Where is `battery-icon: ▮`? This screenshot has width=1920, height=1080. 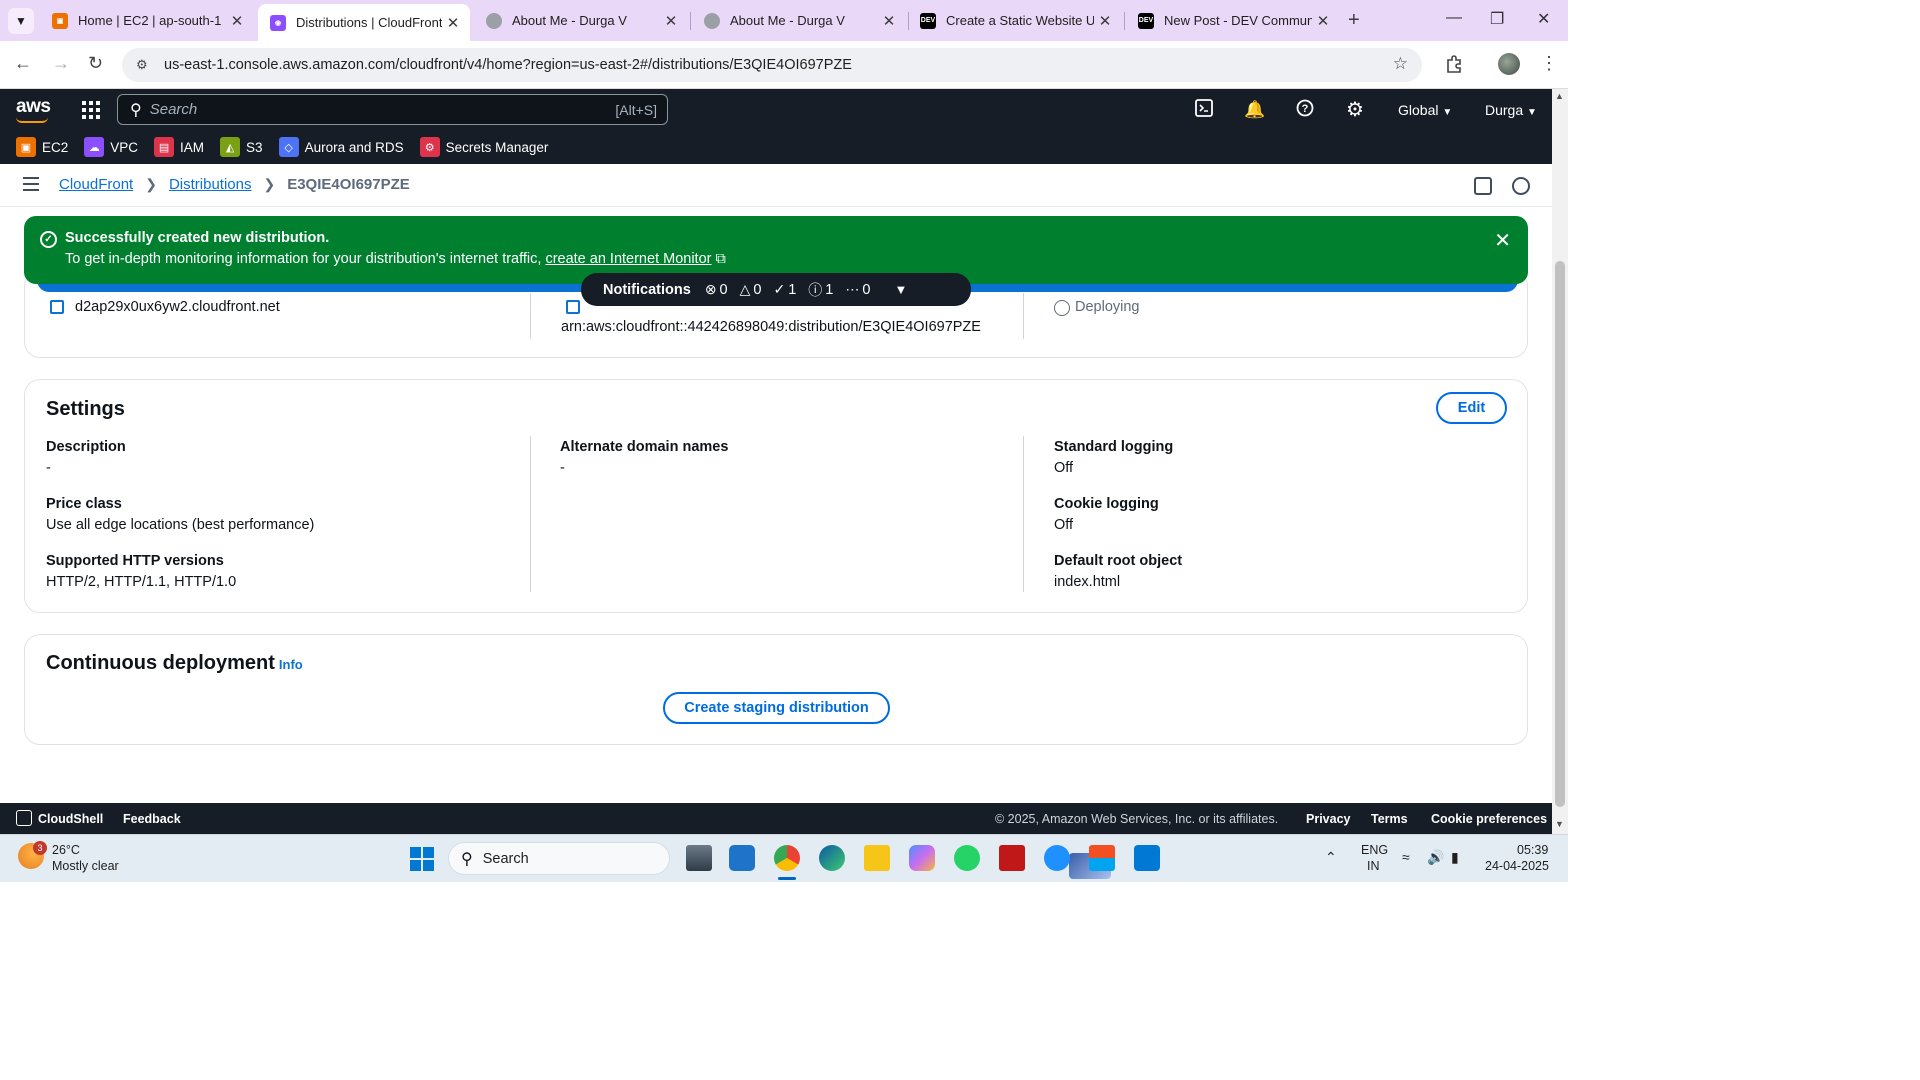
battery-icon: ▮ is located at coordinates (1455, 857).